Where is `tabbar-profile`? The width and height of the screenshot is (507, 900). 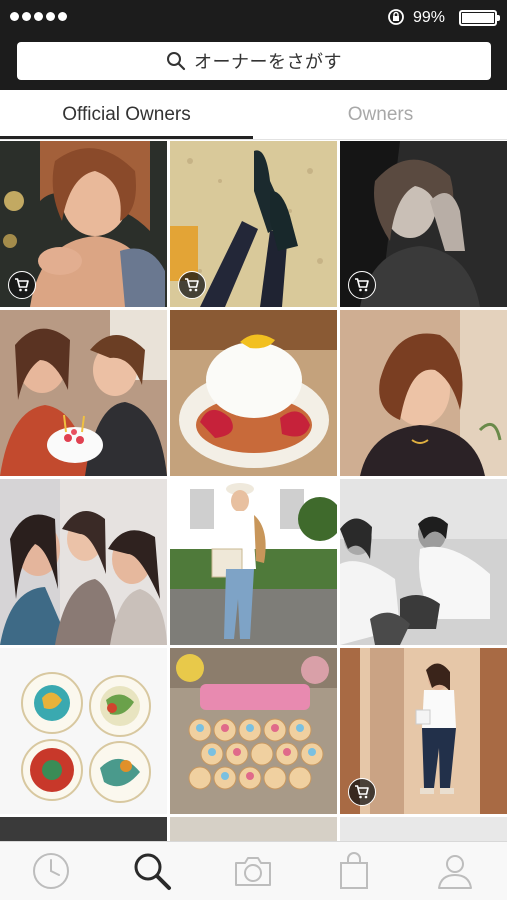
tabbar-profile is located at coordinates (455, 871).